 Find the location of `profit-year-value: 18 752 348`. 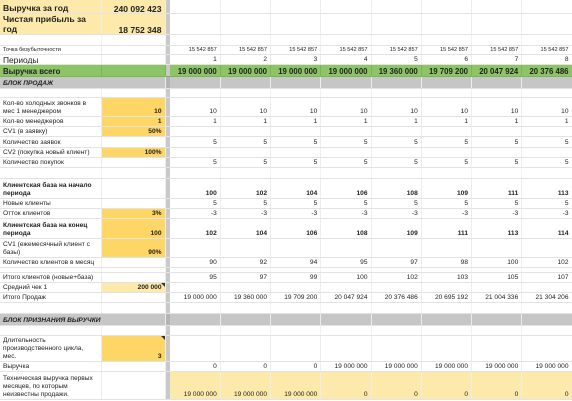

profit-year-value: 18 752 348 is located at coordinates (133, 24).